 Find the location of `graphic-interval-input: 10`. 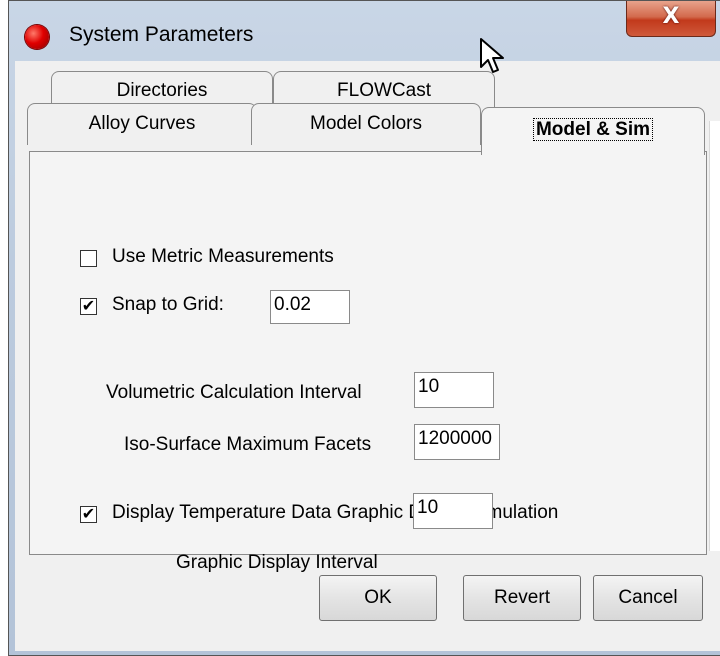

graphic-interval-input: 10 is located at coordinates (453, 511).